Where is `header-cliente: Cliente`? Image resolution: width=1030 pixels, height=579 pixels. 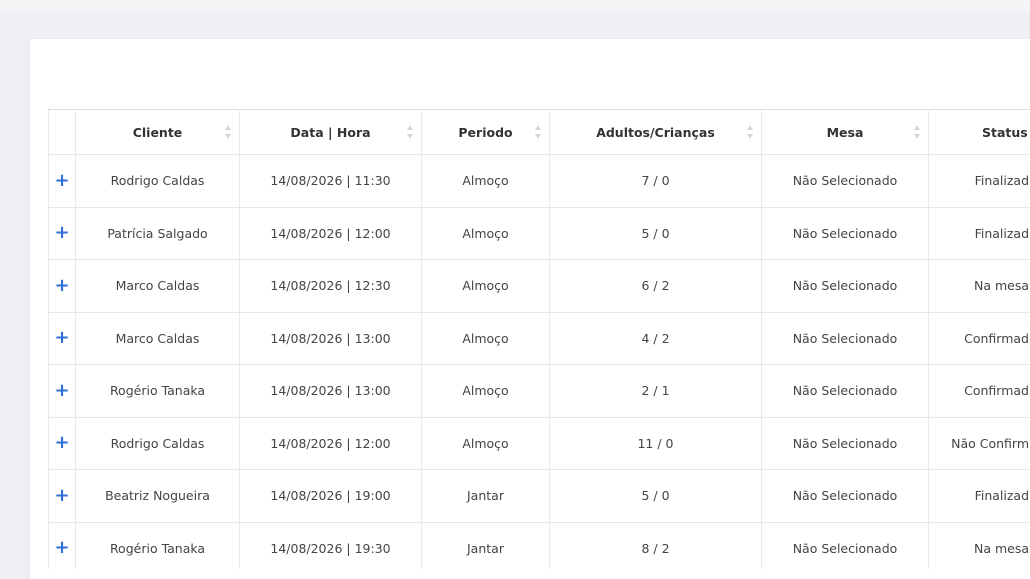
header-cliente: Cliente is located at coordinates (158, 132).